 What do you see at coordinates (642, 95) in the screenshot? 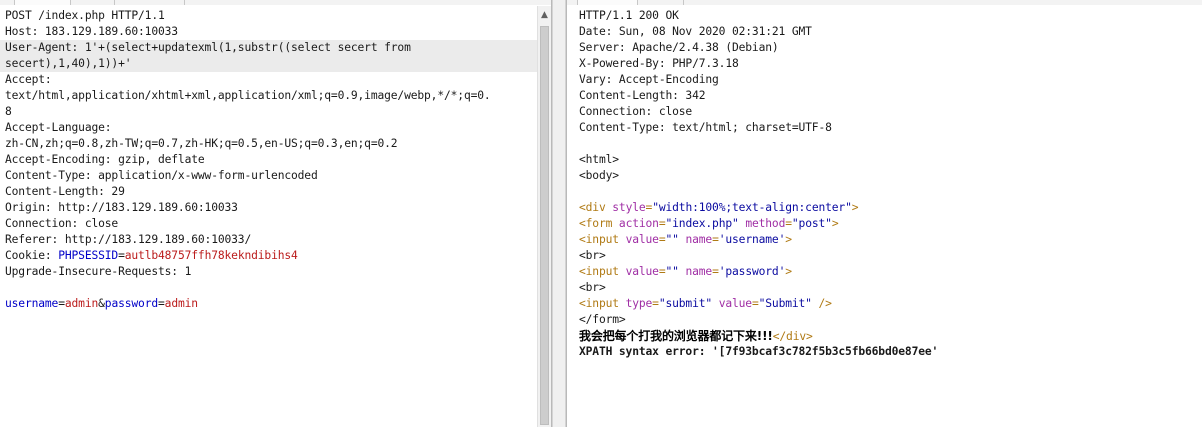
I see `response-header-line: Content-Length: 342` at bounding box center [642, 95].